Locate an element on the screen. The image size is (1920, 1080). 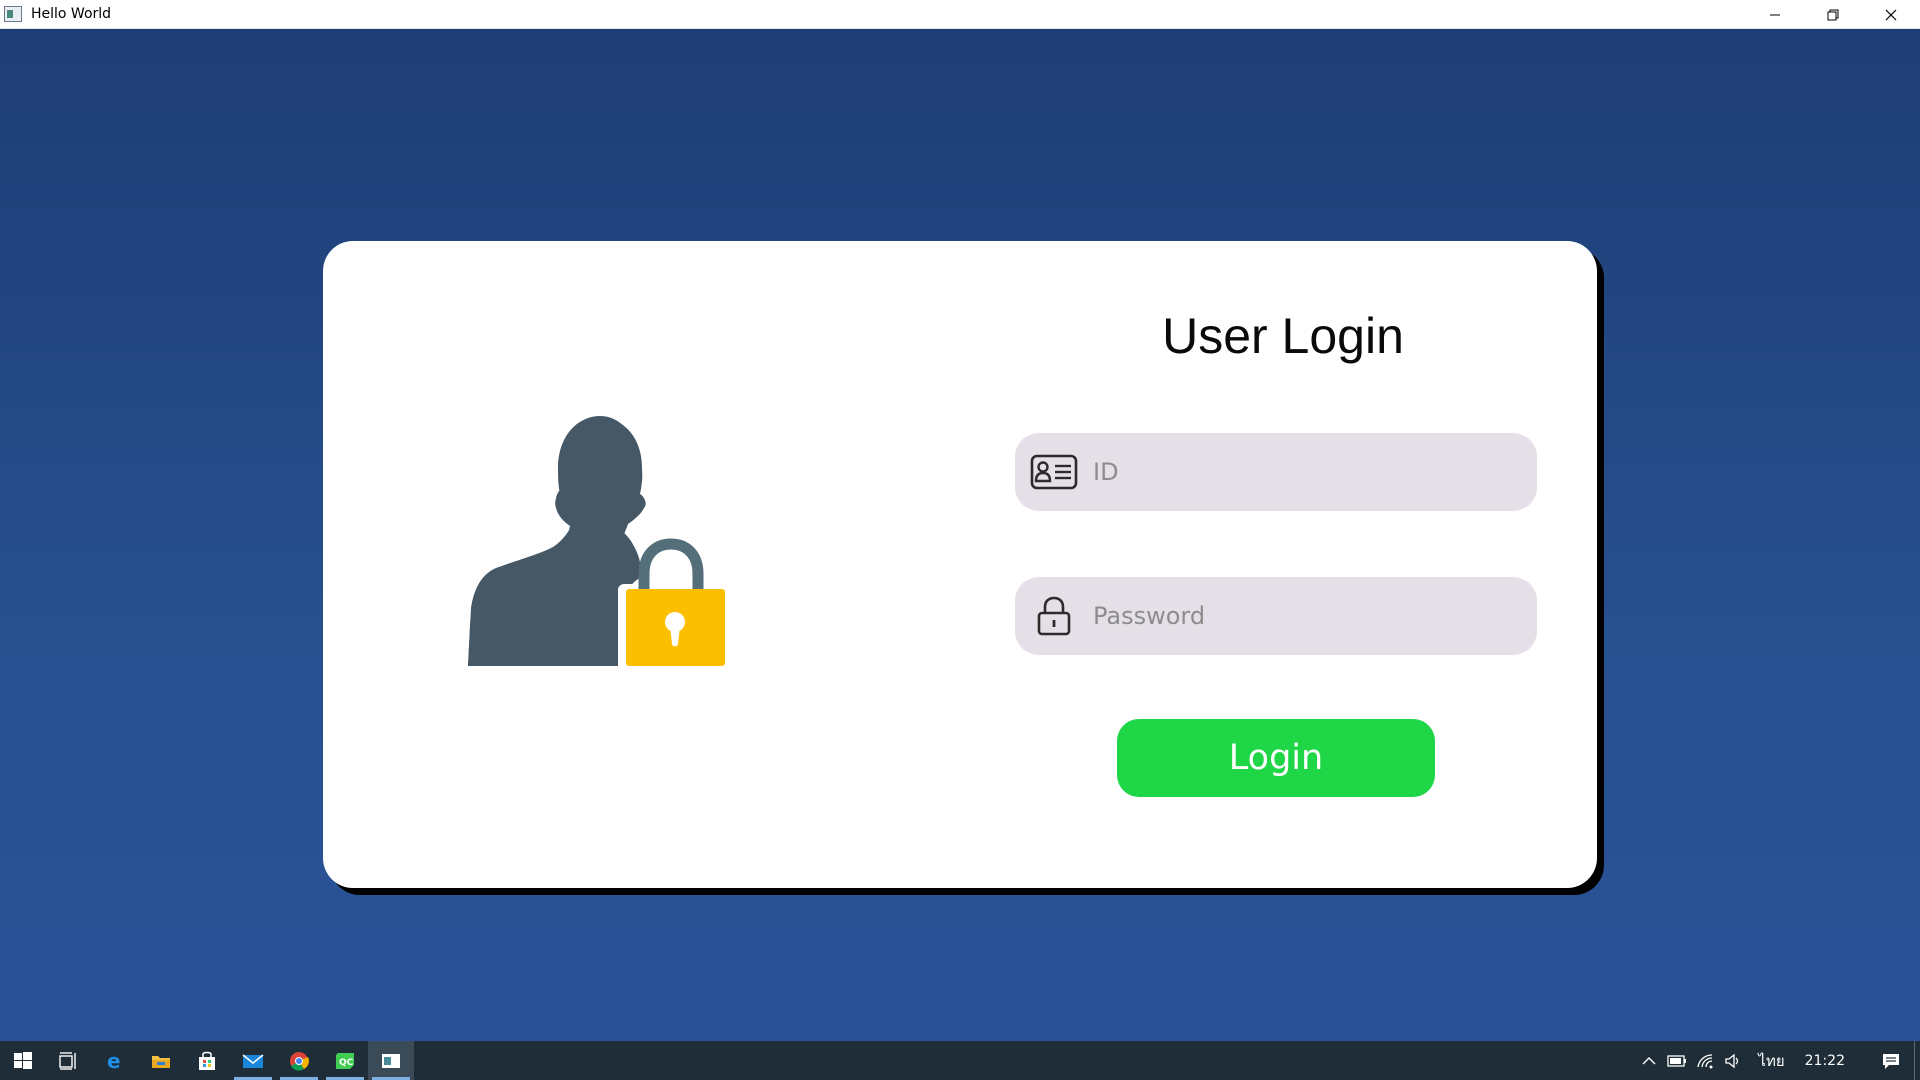
input-language: ไทย is located at coordinates (1771, 1060).